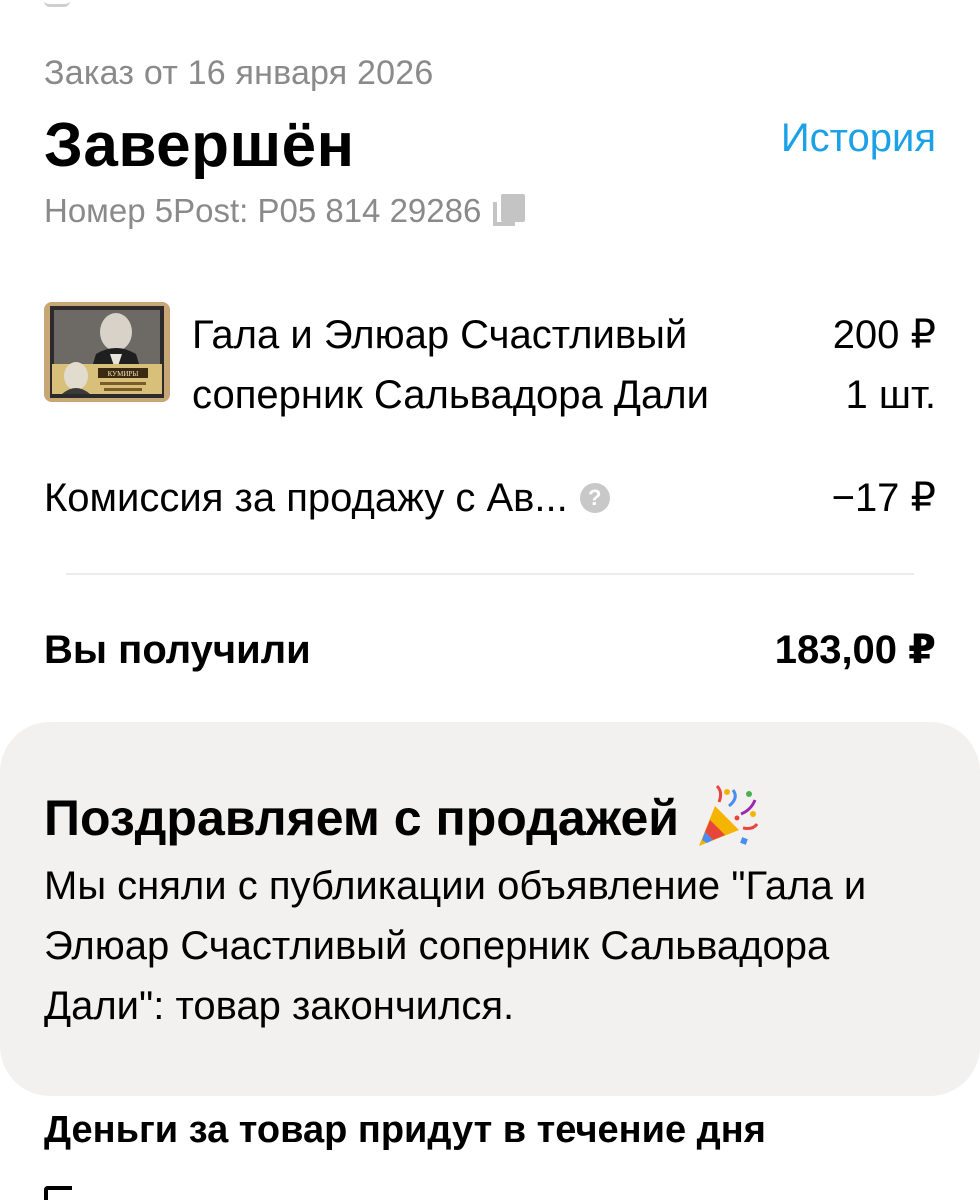 This screenshot has height=1200, width=980. I want to click on congrats-title: Поздравляем с продажей, so click(362, 818).